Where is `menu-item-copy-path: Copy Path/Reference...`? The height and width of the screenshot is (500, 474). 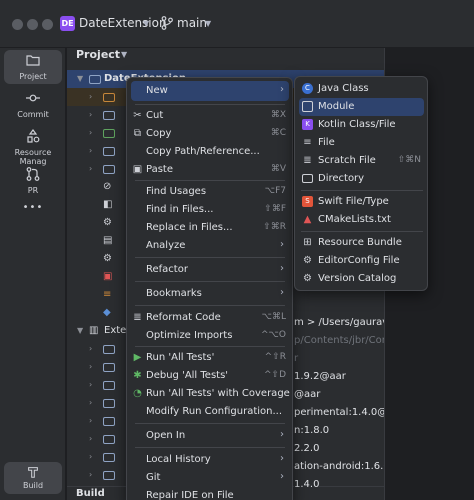 menu-item-copy-path: Copy Path/Reference... is located at coordinates (210, 152).